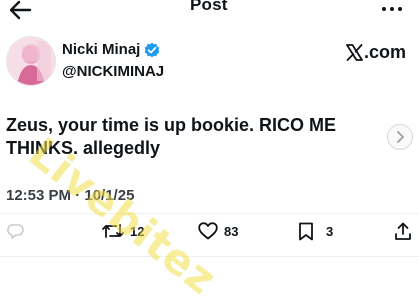  I want to click on share-button, so click(403, 231).